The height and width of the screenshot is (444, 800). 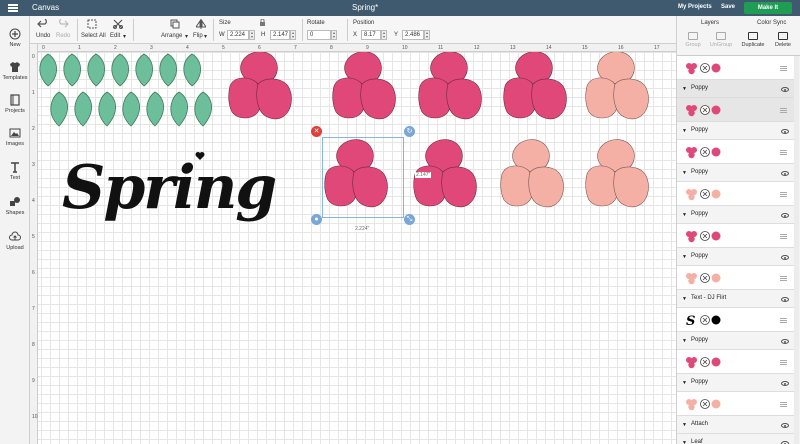 What do you see at coordinates (768, 8) in the screenshot?
I see `make-it-button: Make It` at bounding box center [768, 8].